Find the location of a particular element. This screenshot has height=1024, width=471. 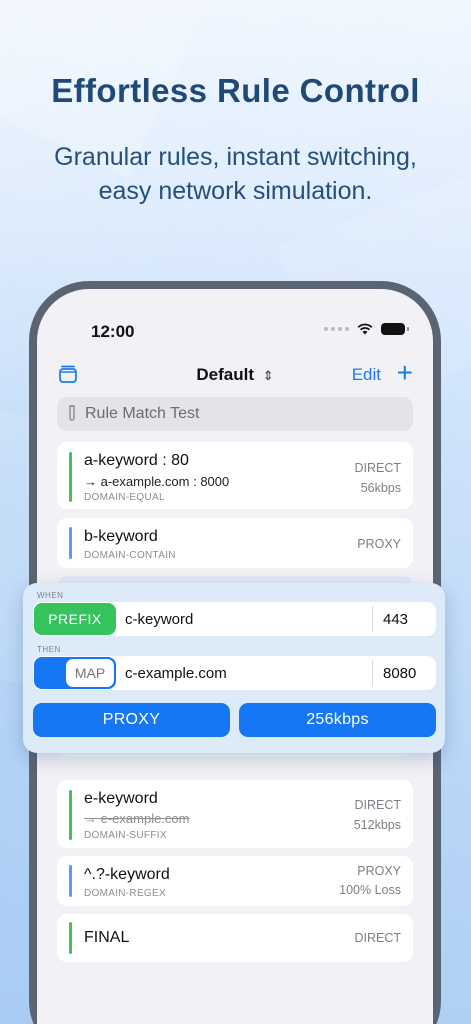

rule-type: DOMAIN-SUFFIX is located at coordinates (125, 835).